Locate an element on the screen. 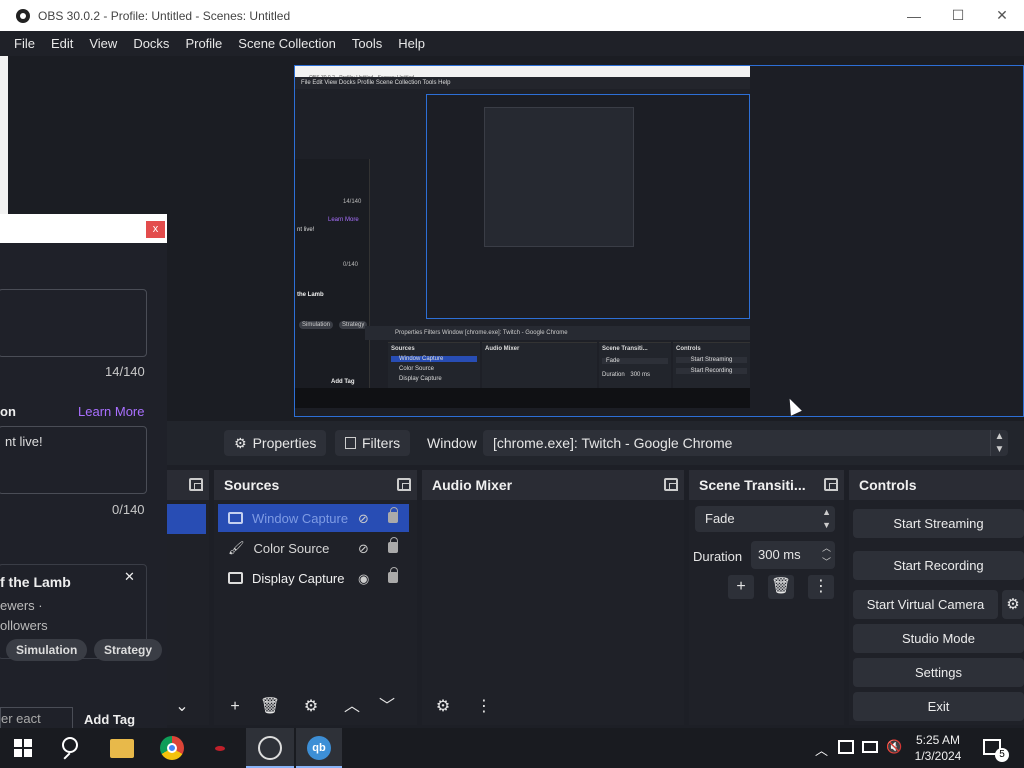 The width and height of the screenshot is (1024, 768). maximize-button: ☐ is located at coordinates (958, 15).